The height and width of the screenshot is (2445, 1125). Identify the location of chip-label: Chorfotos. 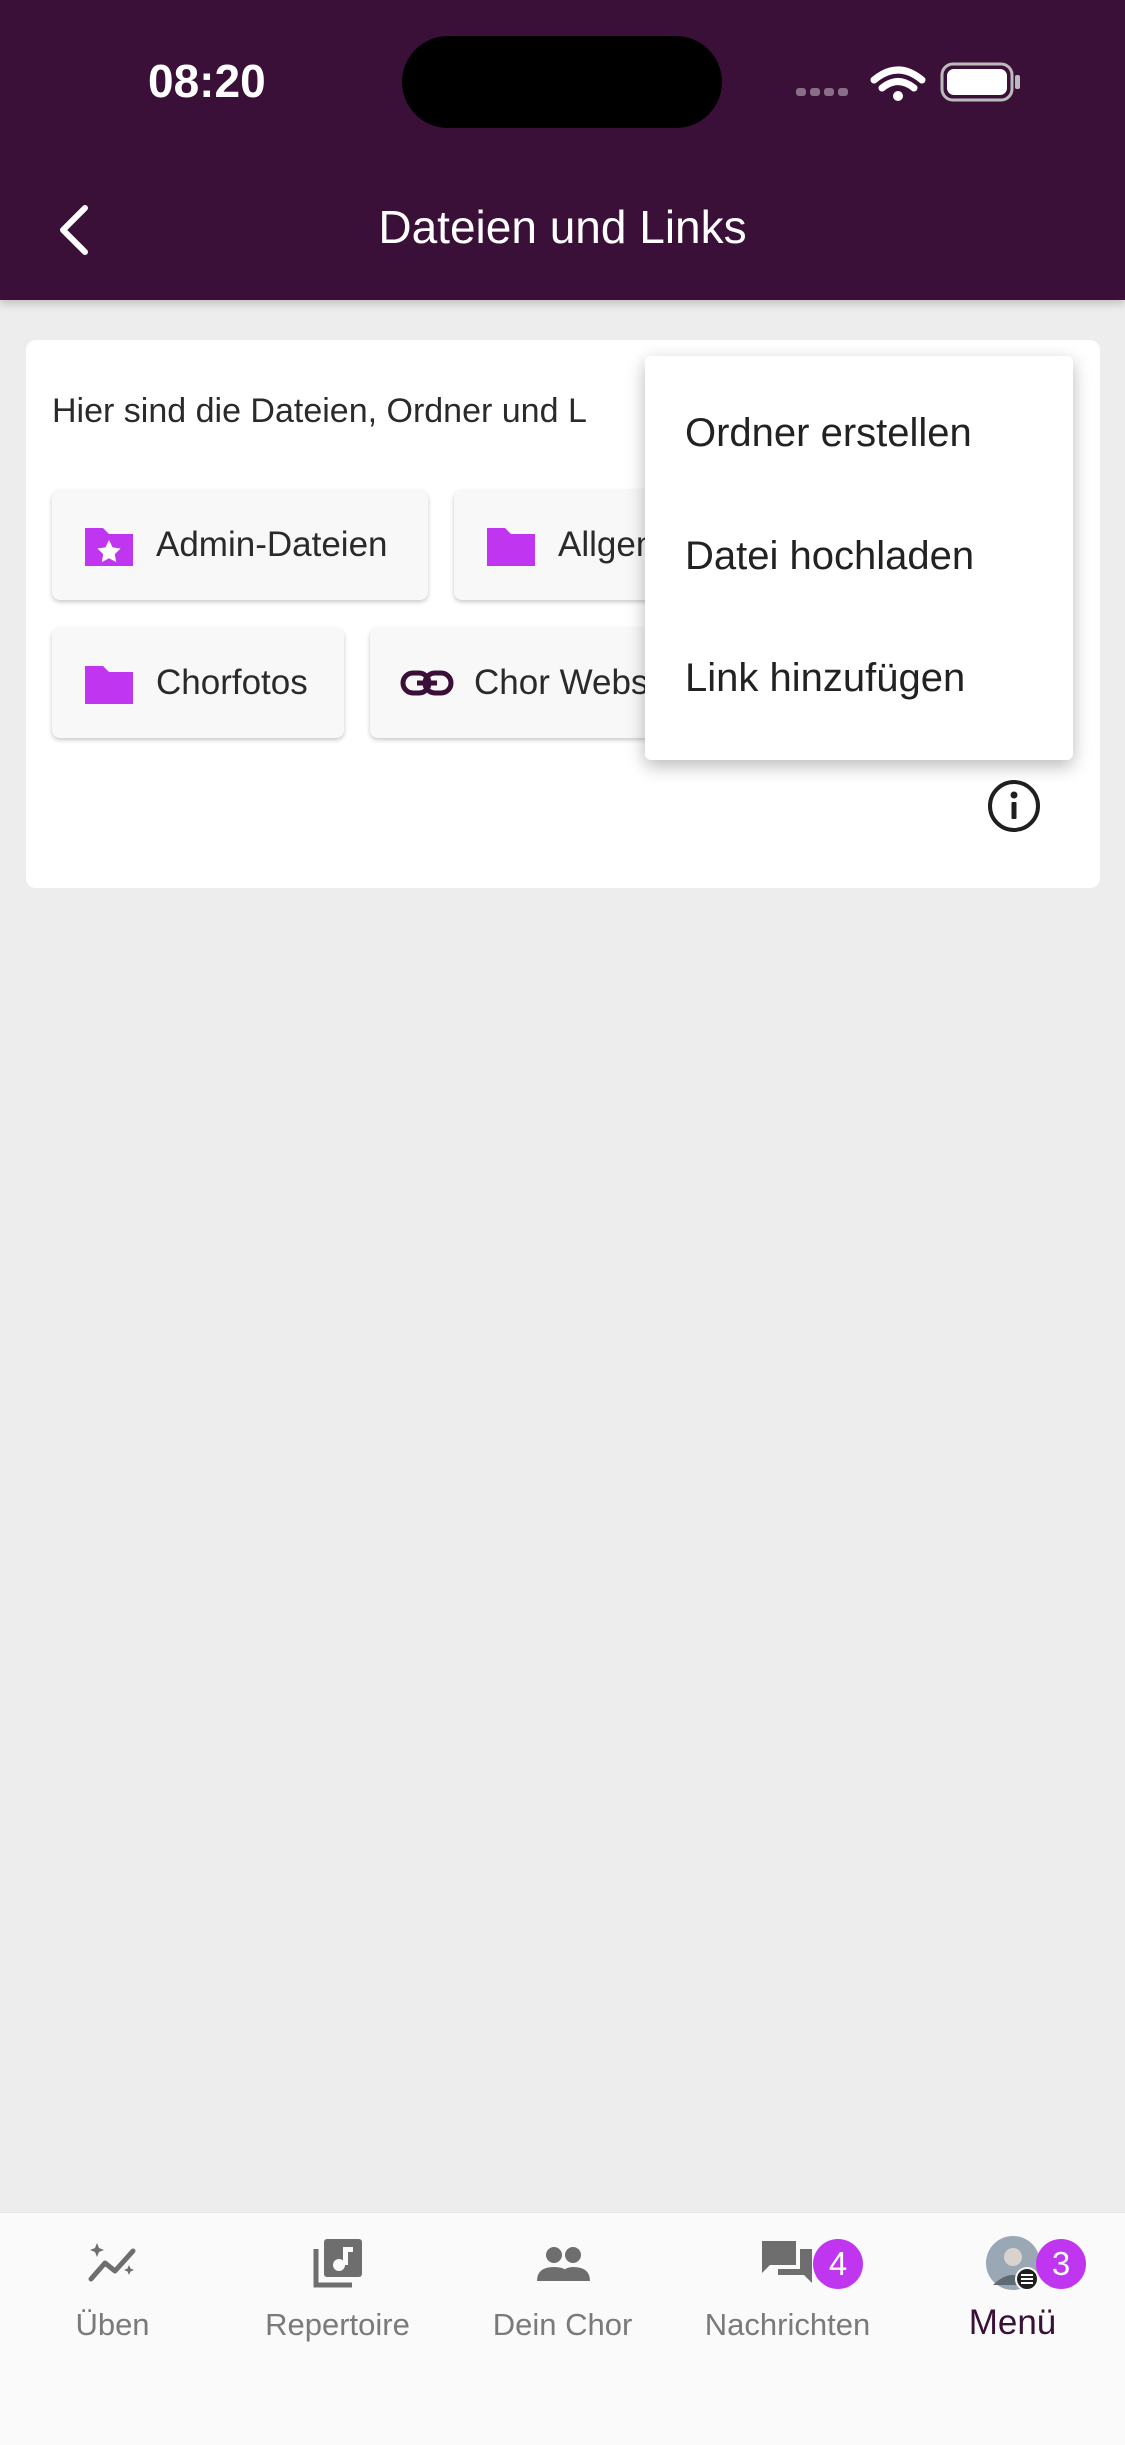
(232, 682).